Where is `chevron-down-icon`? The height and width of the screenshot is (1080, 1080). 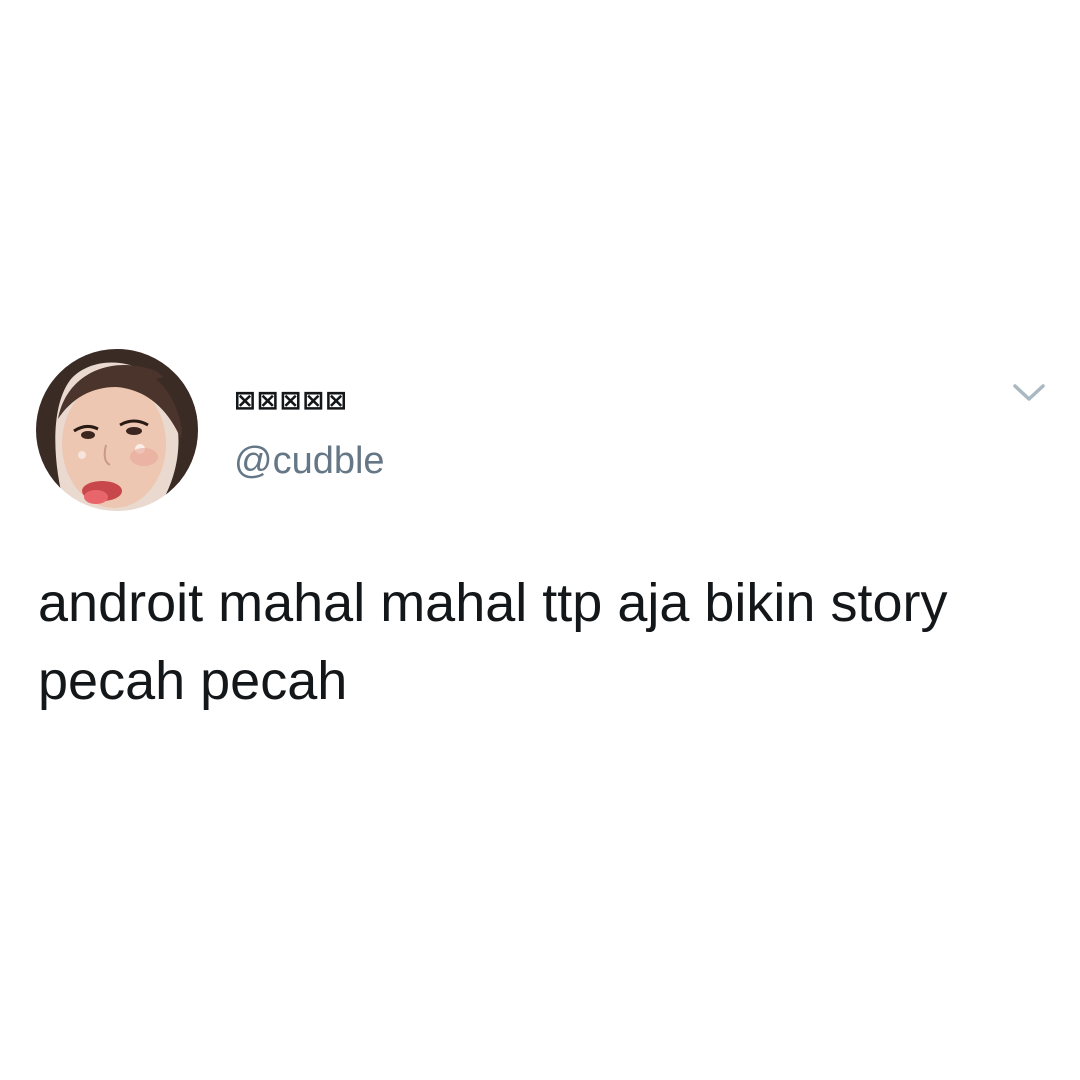
chevron-down-icon is located at coordinates (1029, 392).